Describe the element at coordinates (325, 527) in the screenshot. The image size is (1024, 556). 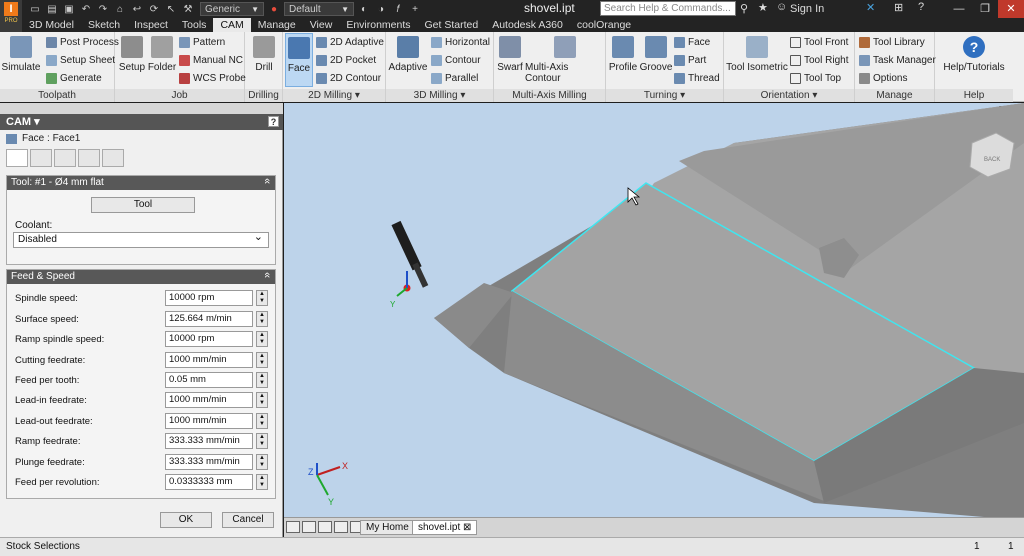
I see `cascade-icon` at that location.